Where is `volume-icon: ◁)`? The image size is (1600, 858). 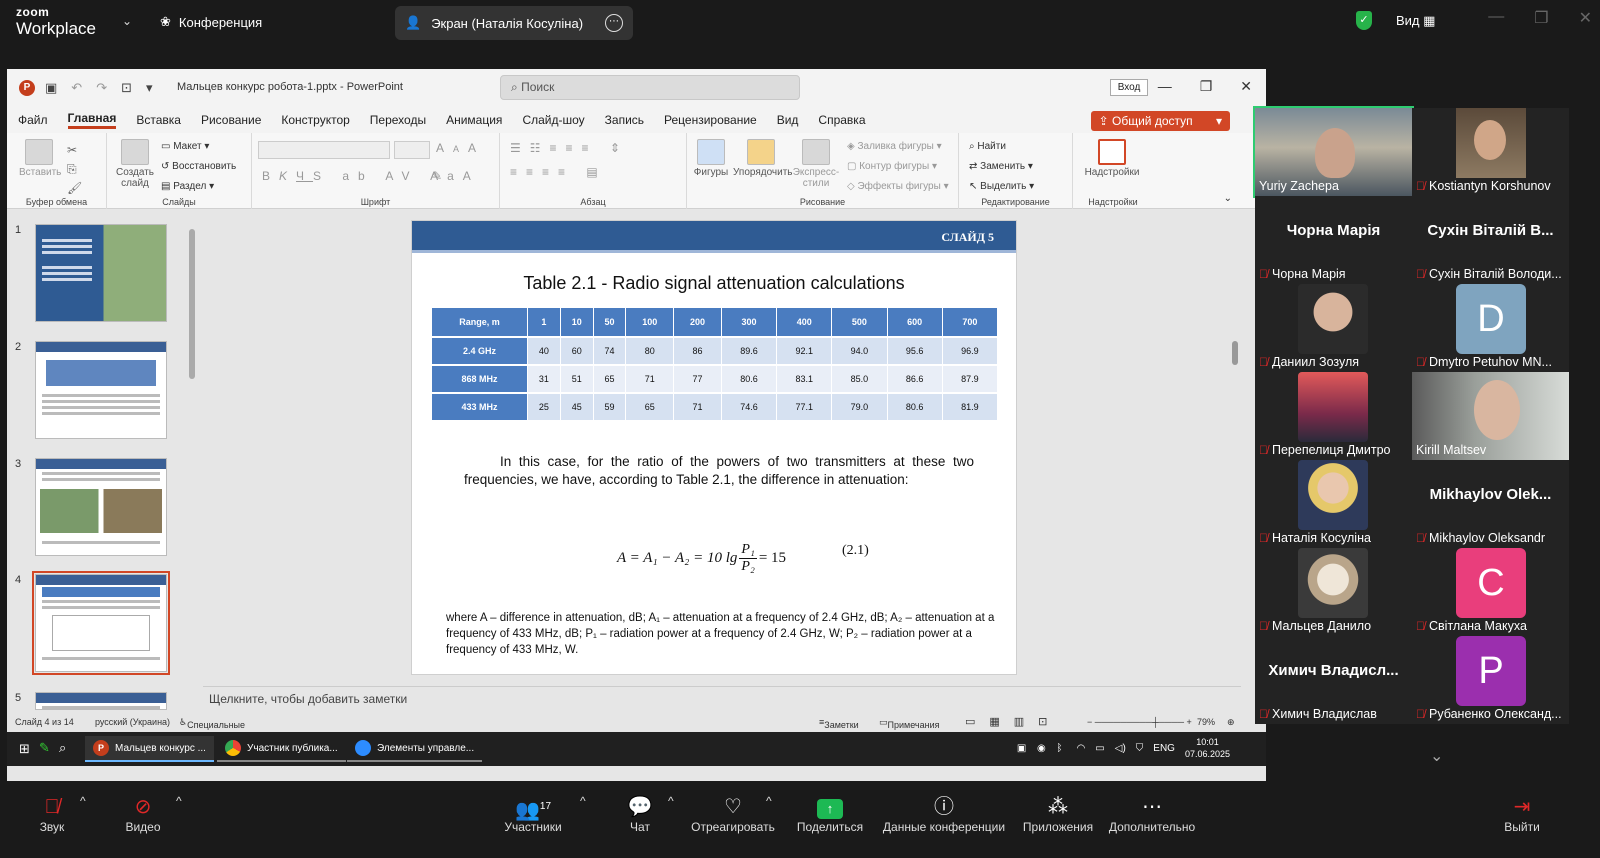 volume-icon: ◁) is located at coordinates (1120, 748).